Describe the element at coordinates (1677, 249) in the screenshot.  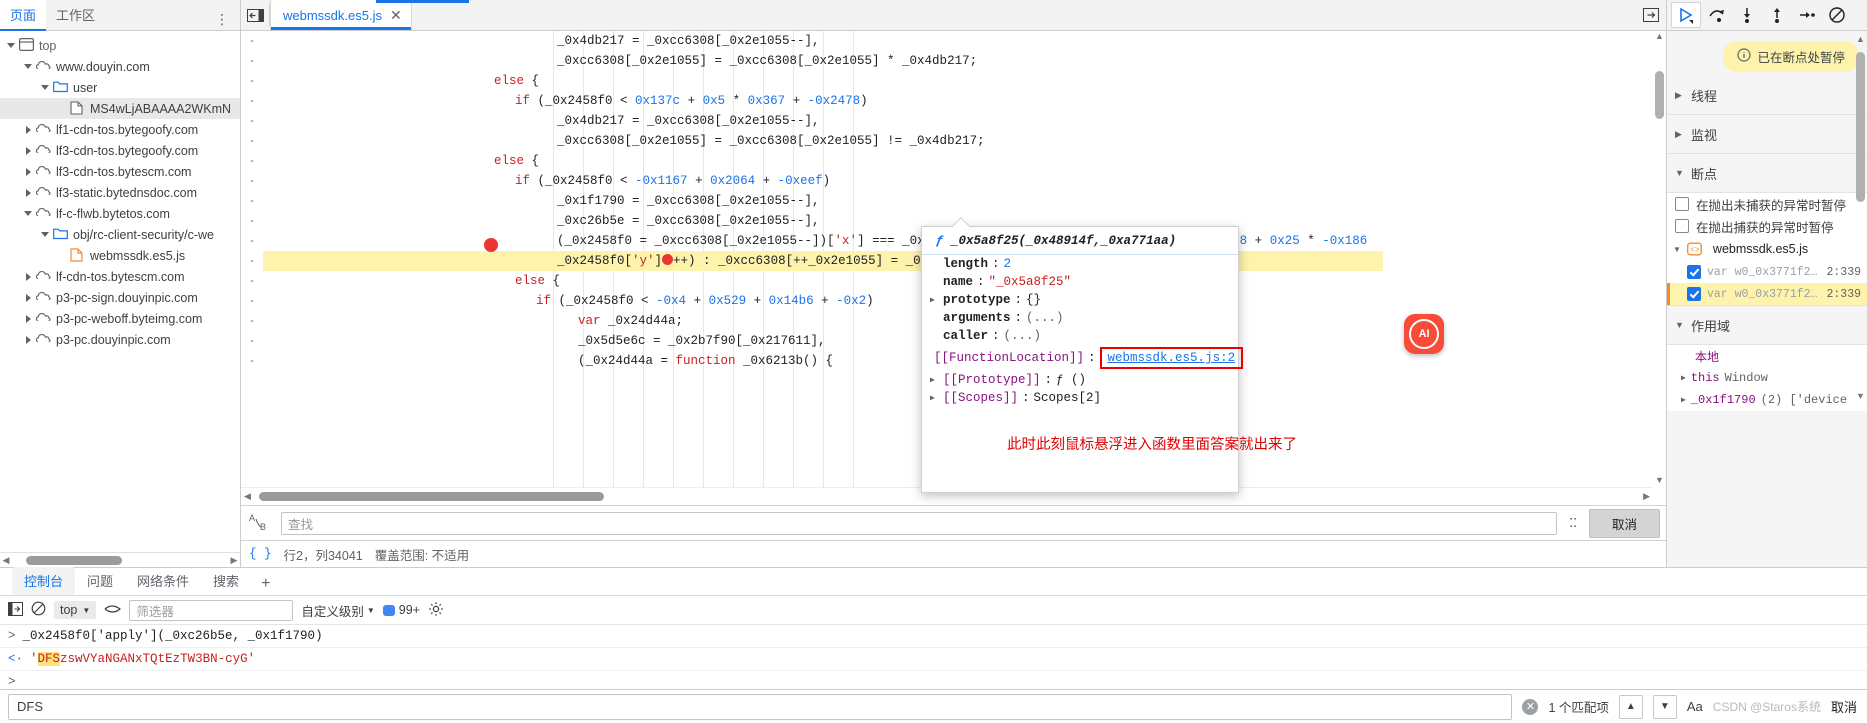
I see `caret-down-icon: ▼` at that location.